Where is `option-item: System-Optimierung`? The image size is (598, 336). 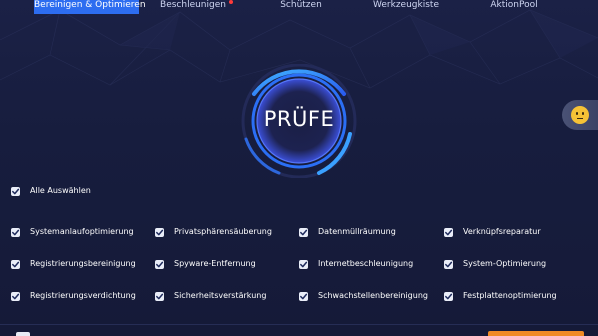
option-item: System-Optimierung is located at coordinates (514, 265).